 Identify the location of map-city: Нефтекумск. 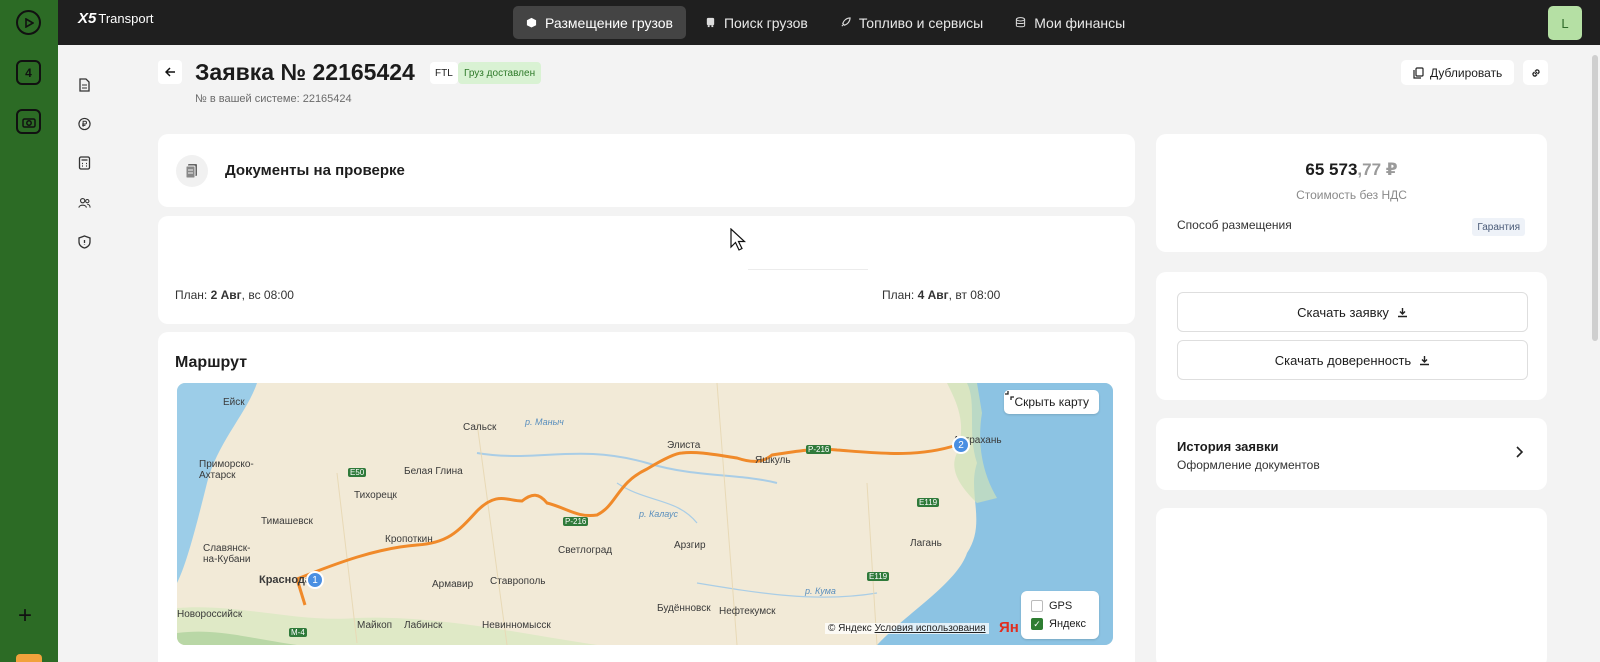
(747, 611).